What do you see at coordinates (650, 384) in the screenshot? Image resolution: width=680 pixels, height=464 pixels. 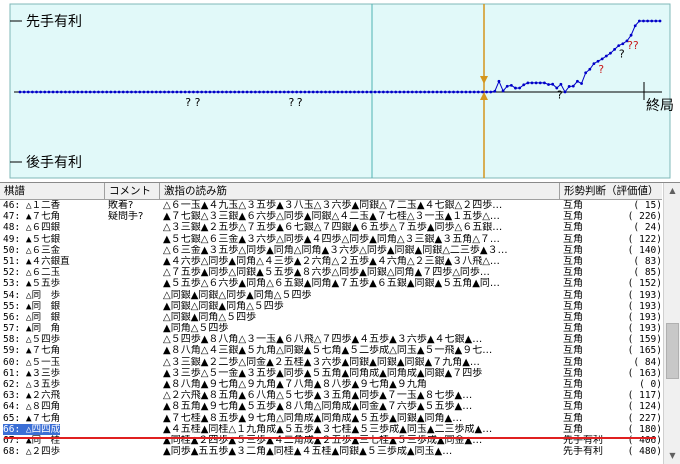 I see `eval-value: ( 0)` at bounding box center [650, 384].